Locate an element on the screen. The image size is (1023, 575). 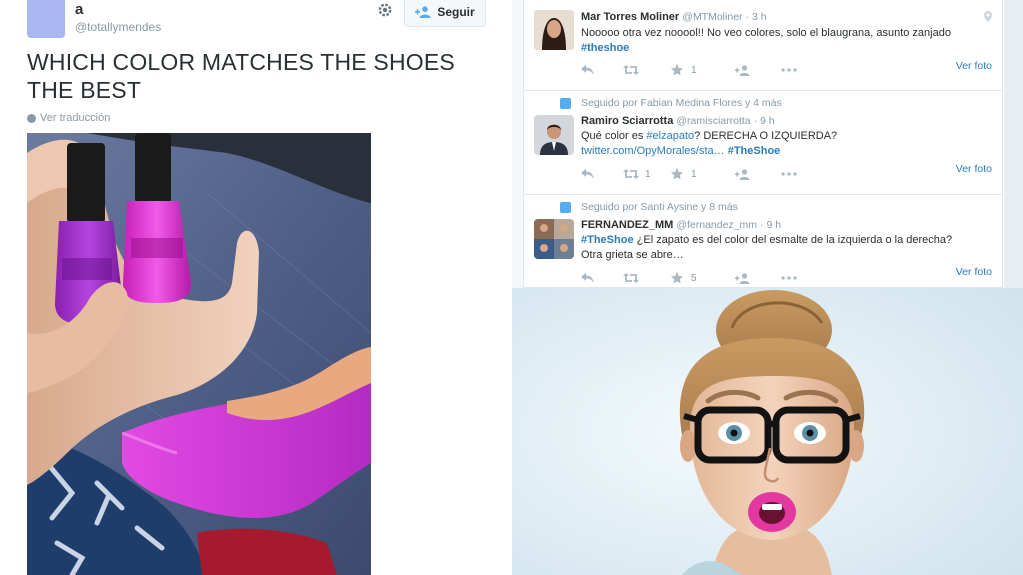
retweet-icon: 1 is located at coordinates (647, 174).